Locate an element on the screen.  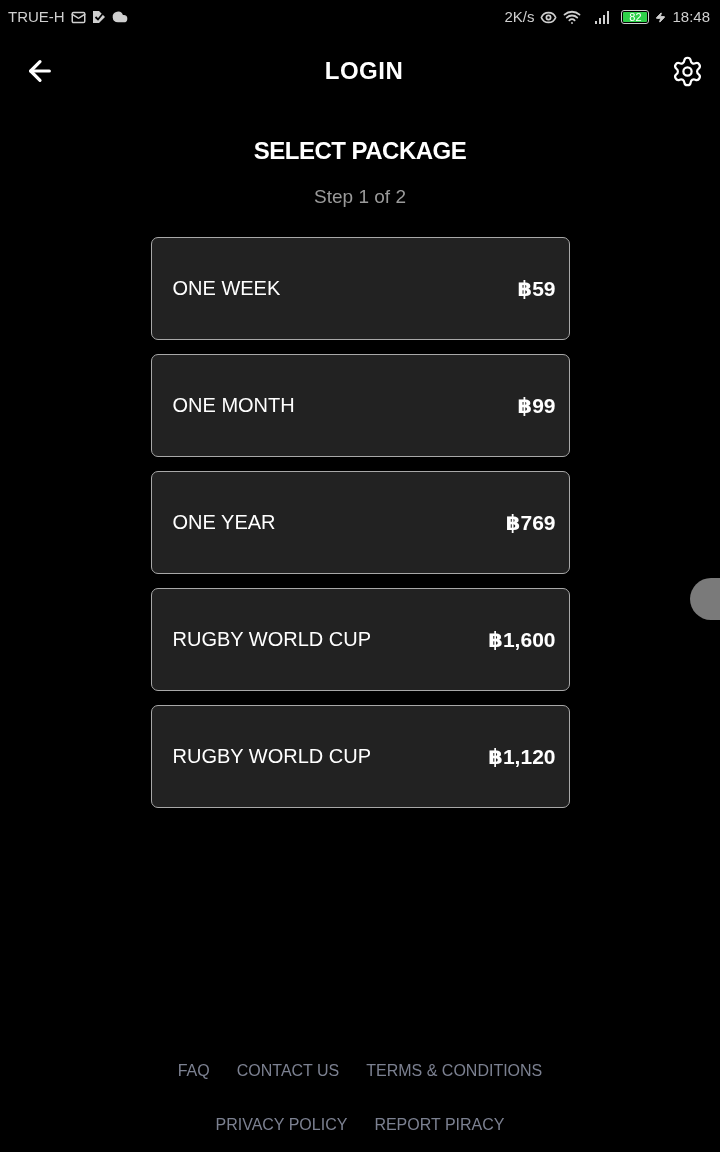
package-price: ฿1,120 is located at coordinates (522, 756).